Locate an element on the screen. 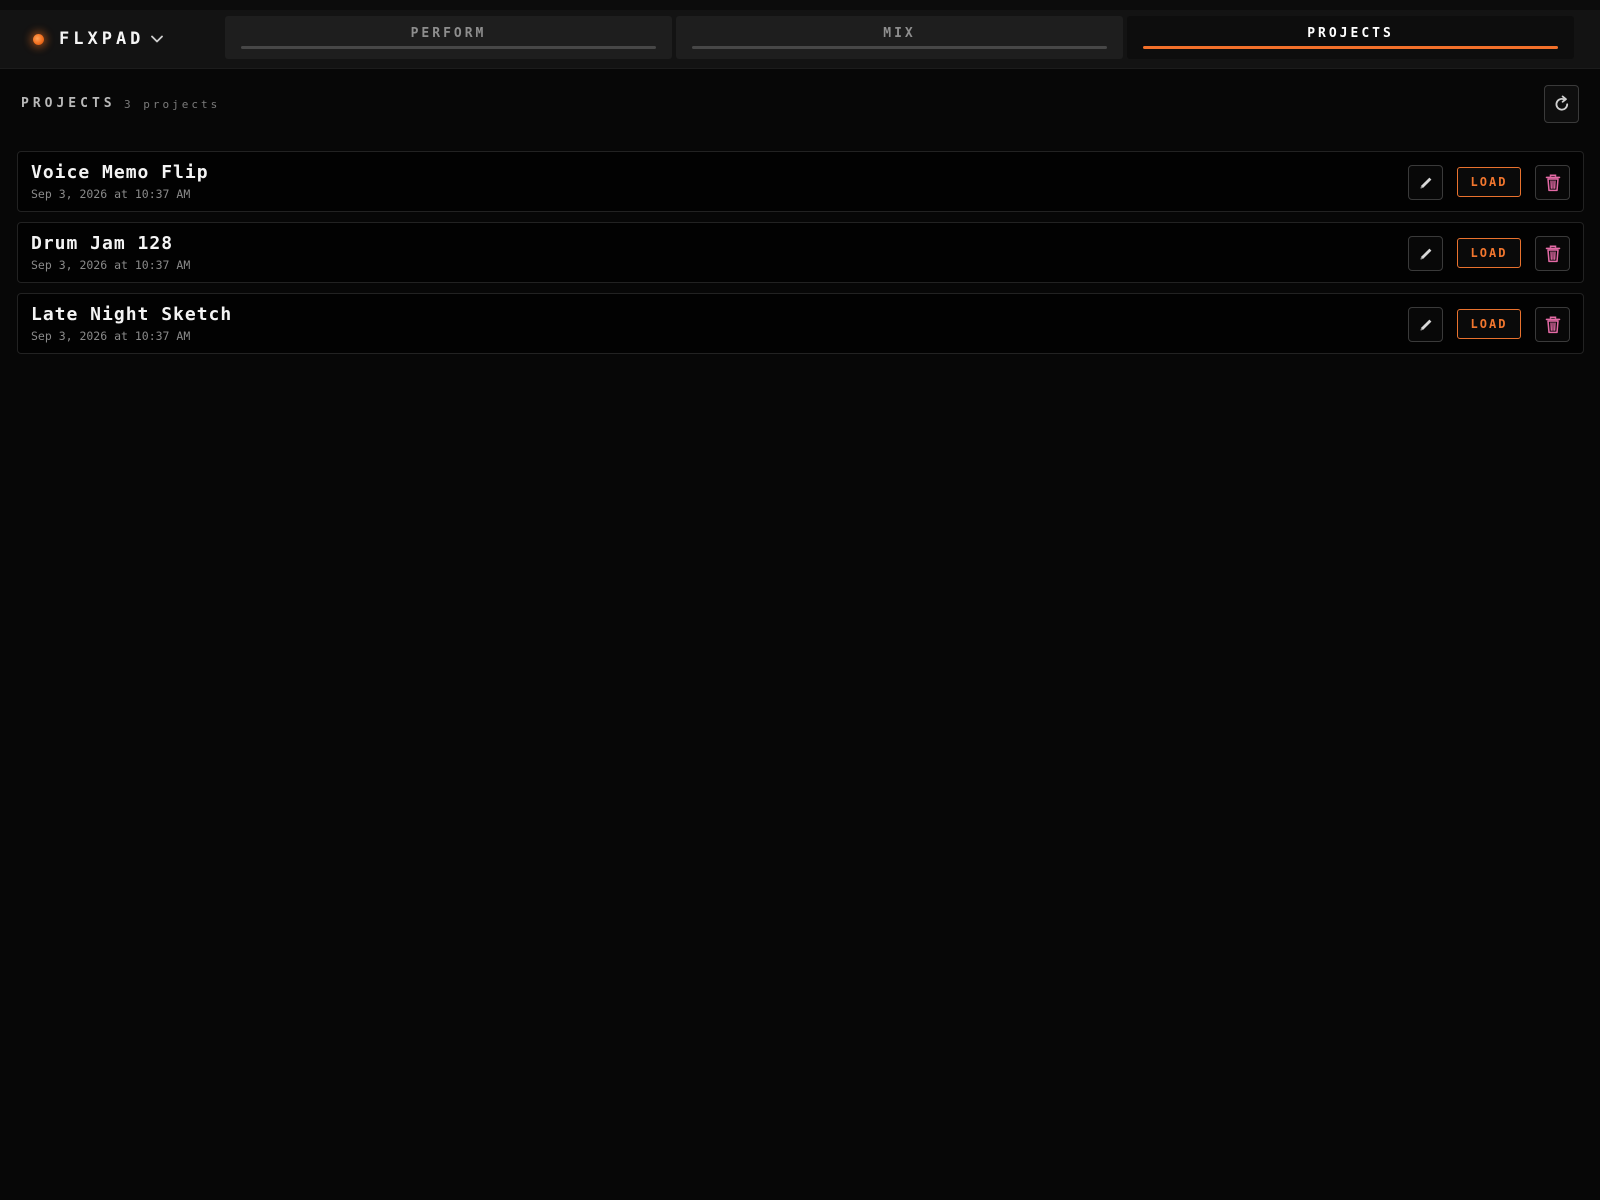  status-dot-icon is located at coordinates (38, 39).